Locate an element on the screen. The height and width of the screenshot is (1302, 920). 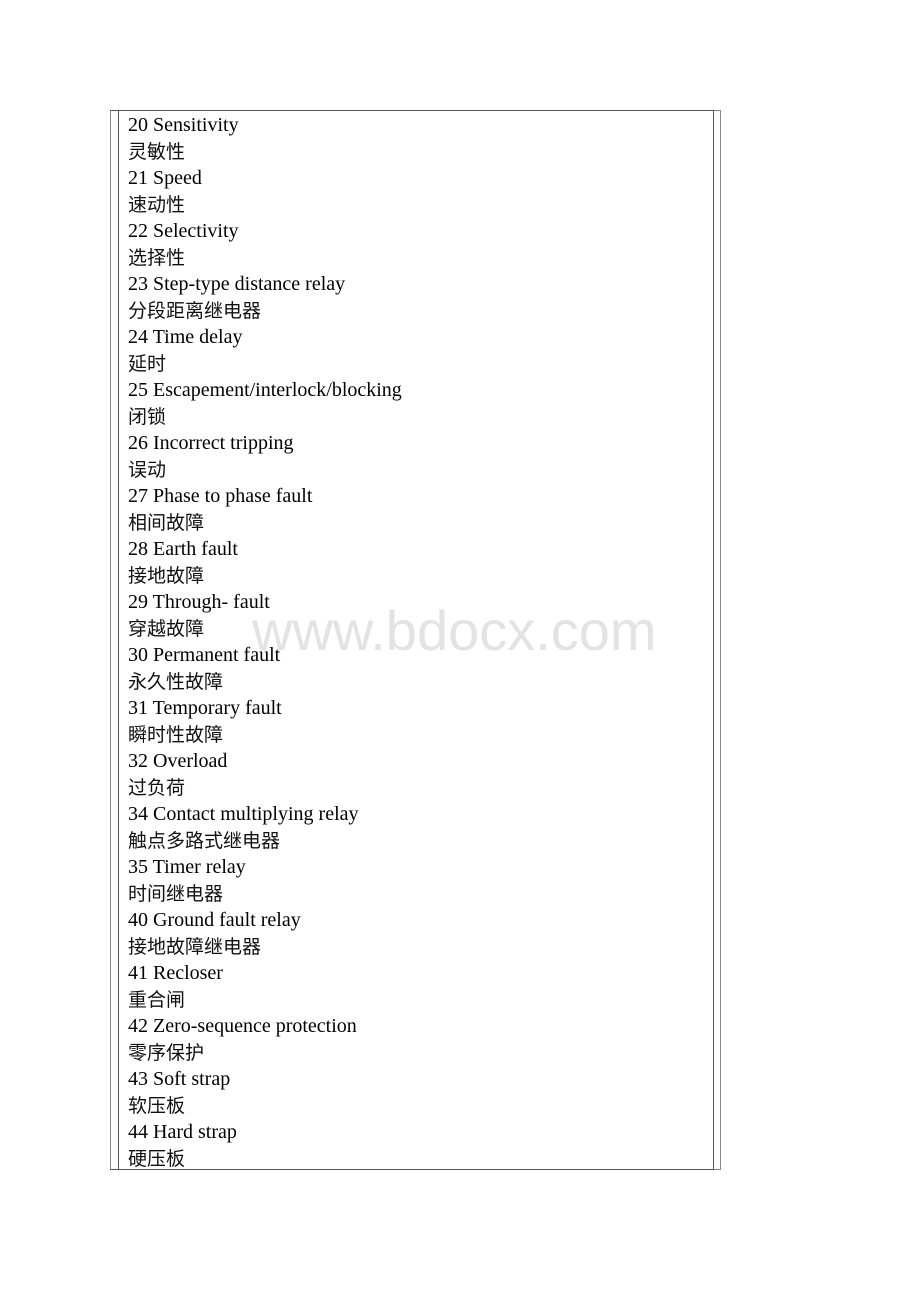
term-english: 34 Contact multiplying relay is located at coordinates (243, 814).